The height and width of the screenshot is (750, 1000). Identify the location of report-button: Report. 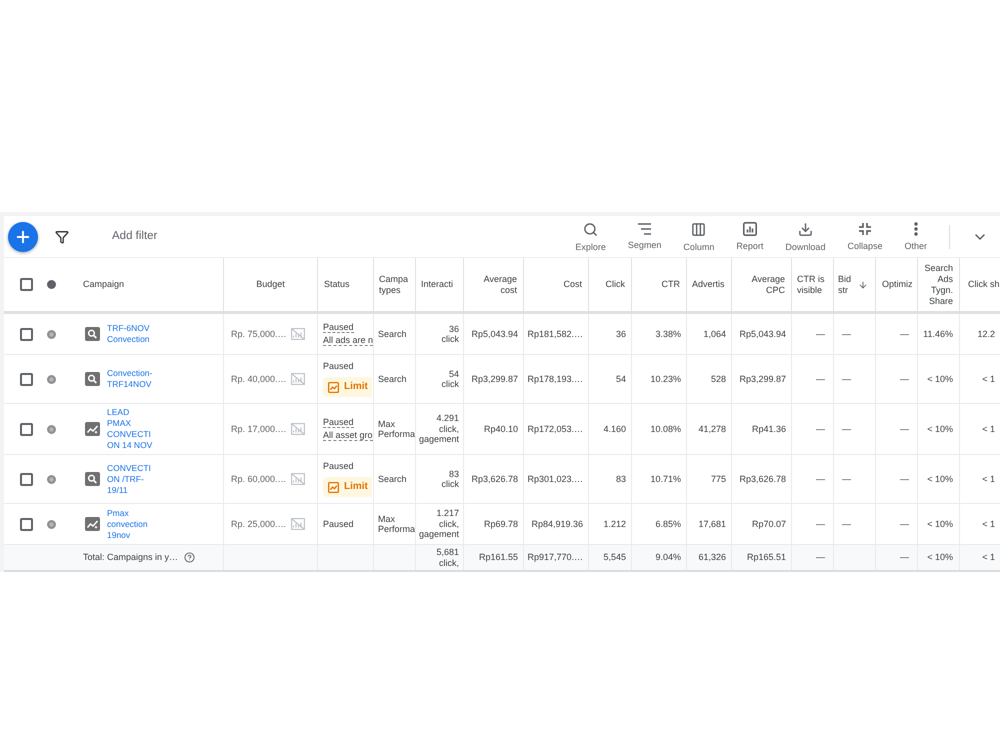
(750, 236).